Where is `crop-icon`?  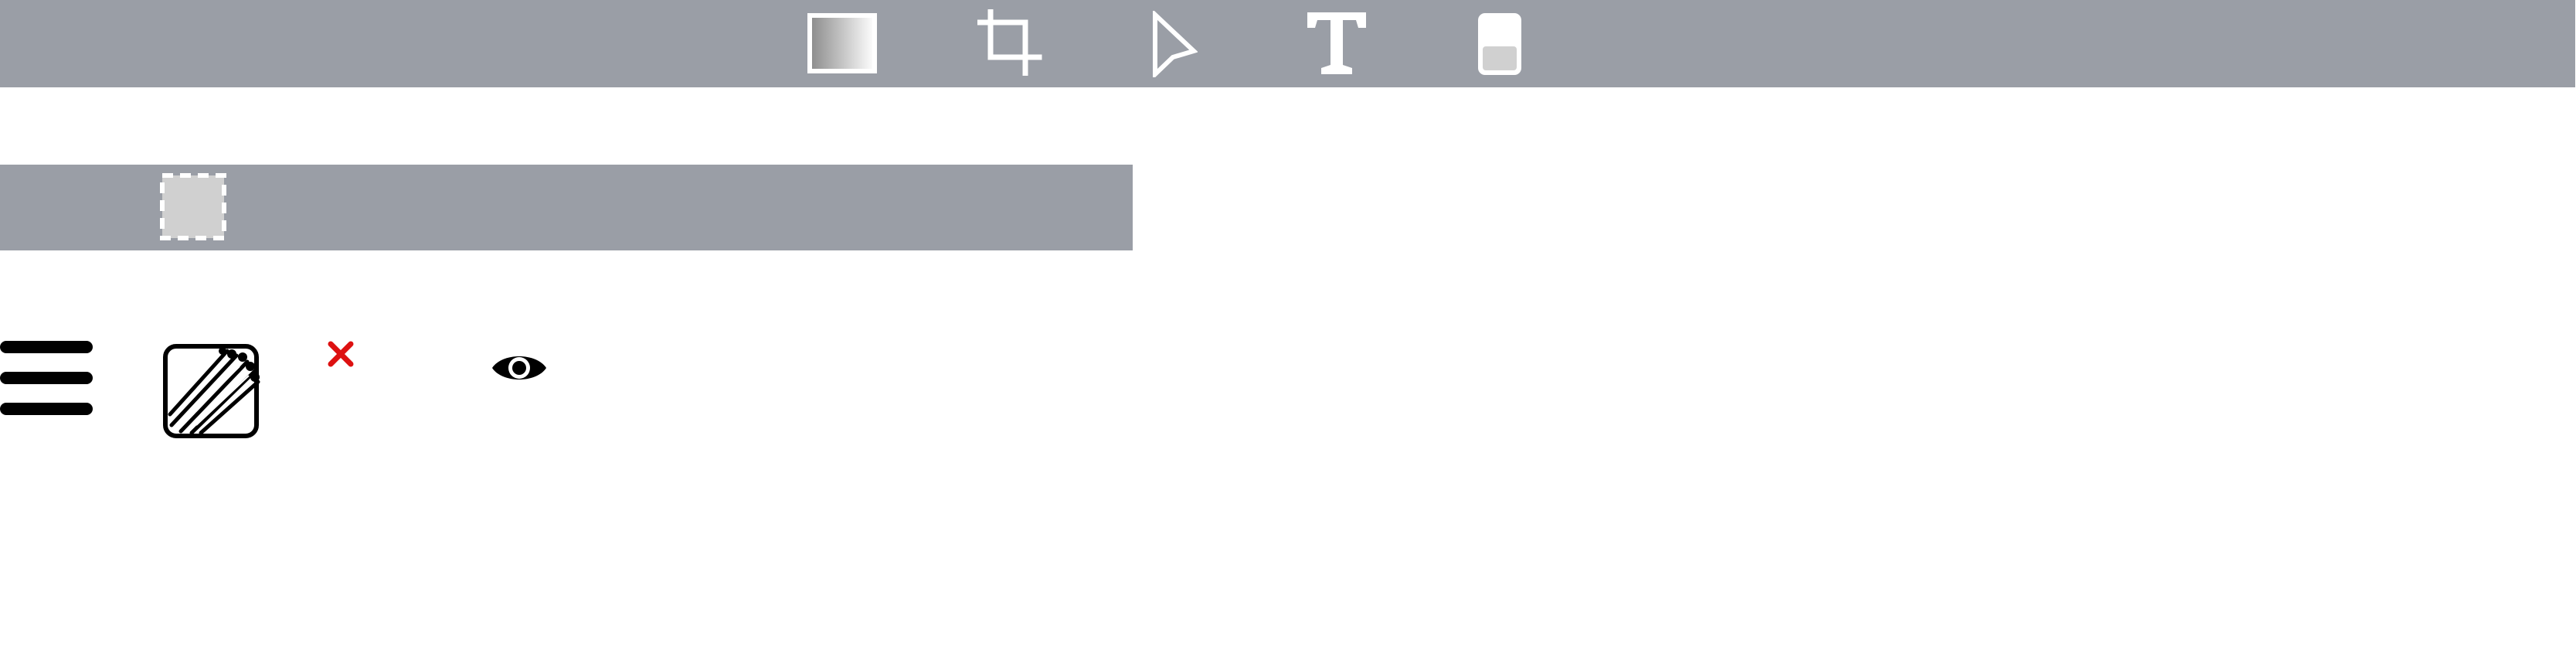 crop-icon is located at coordinates (1010, 42).